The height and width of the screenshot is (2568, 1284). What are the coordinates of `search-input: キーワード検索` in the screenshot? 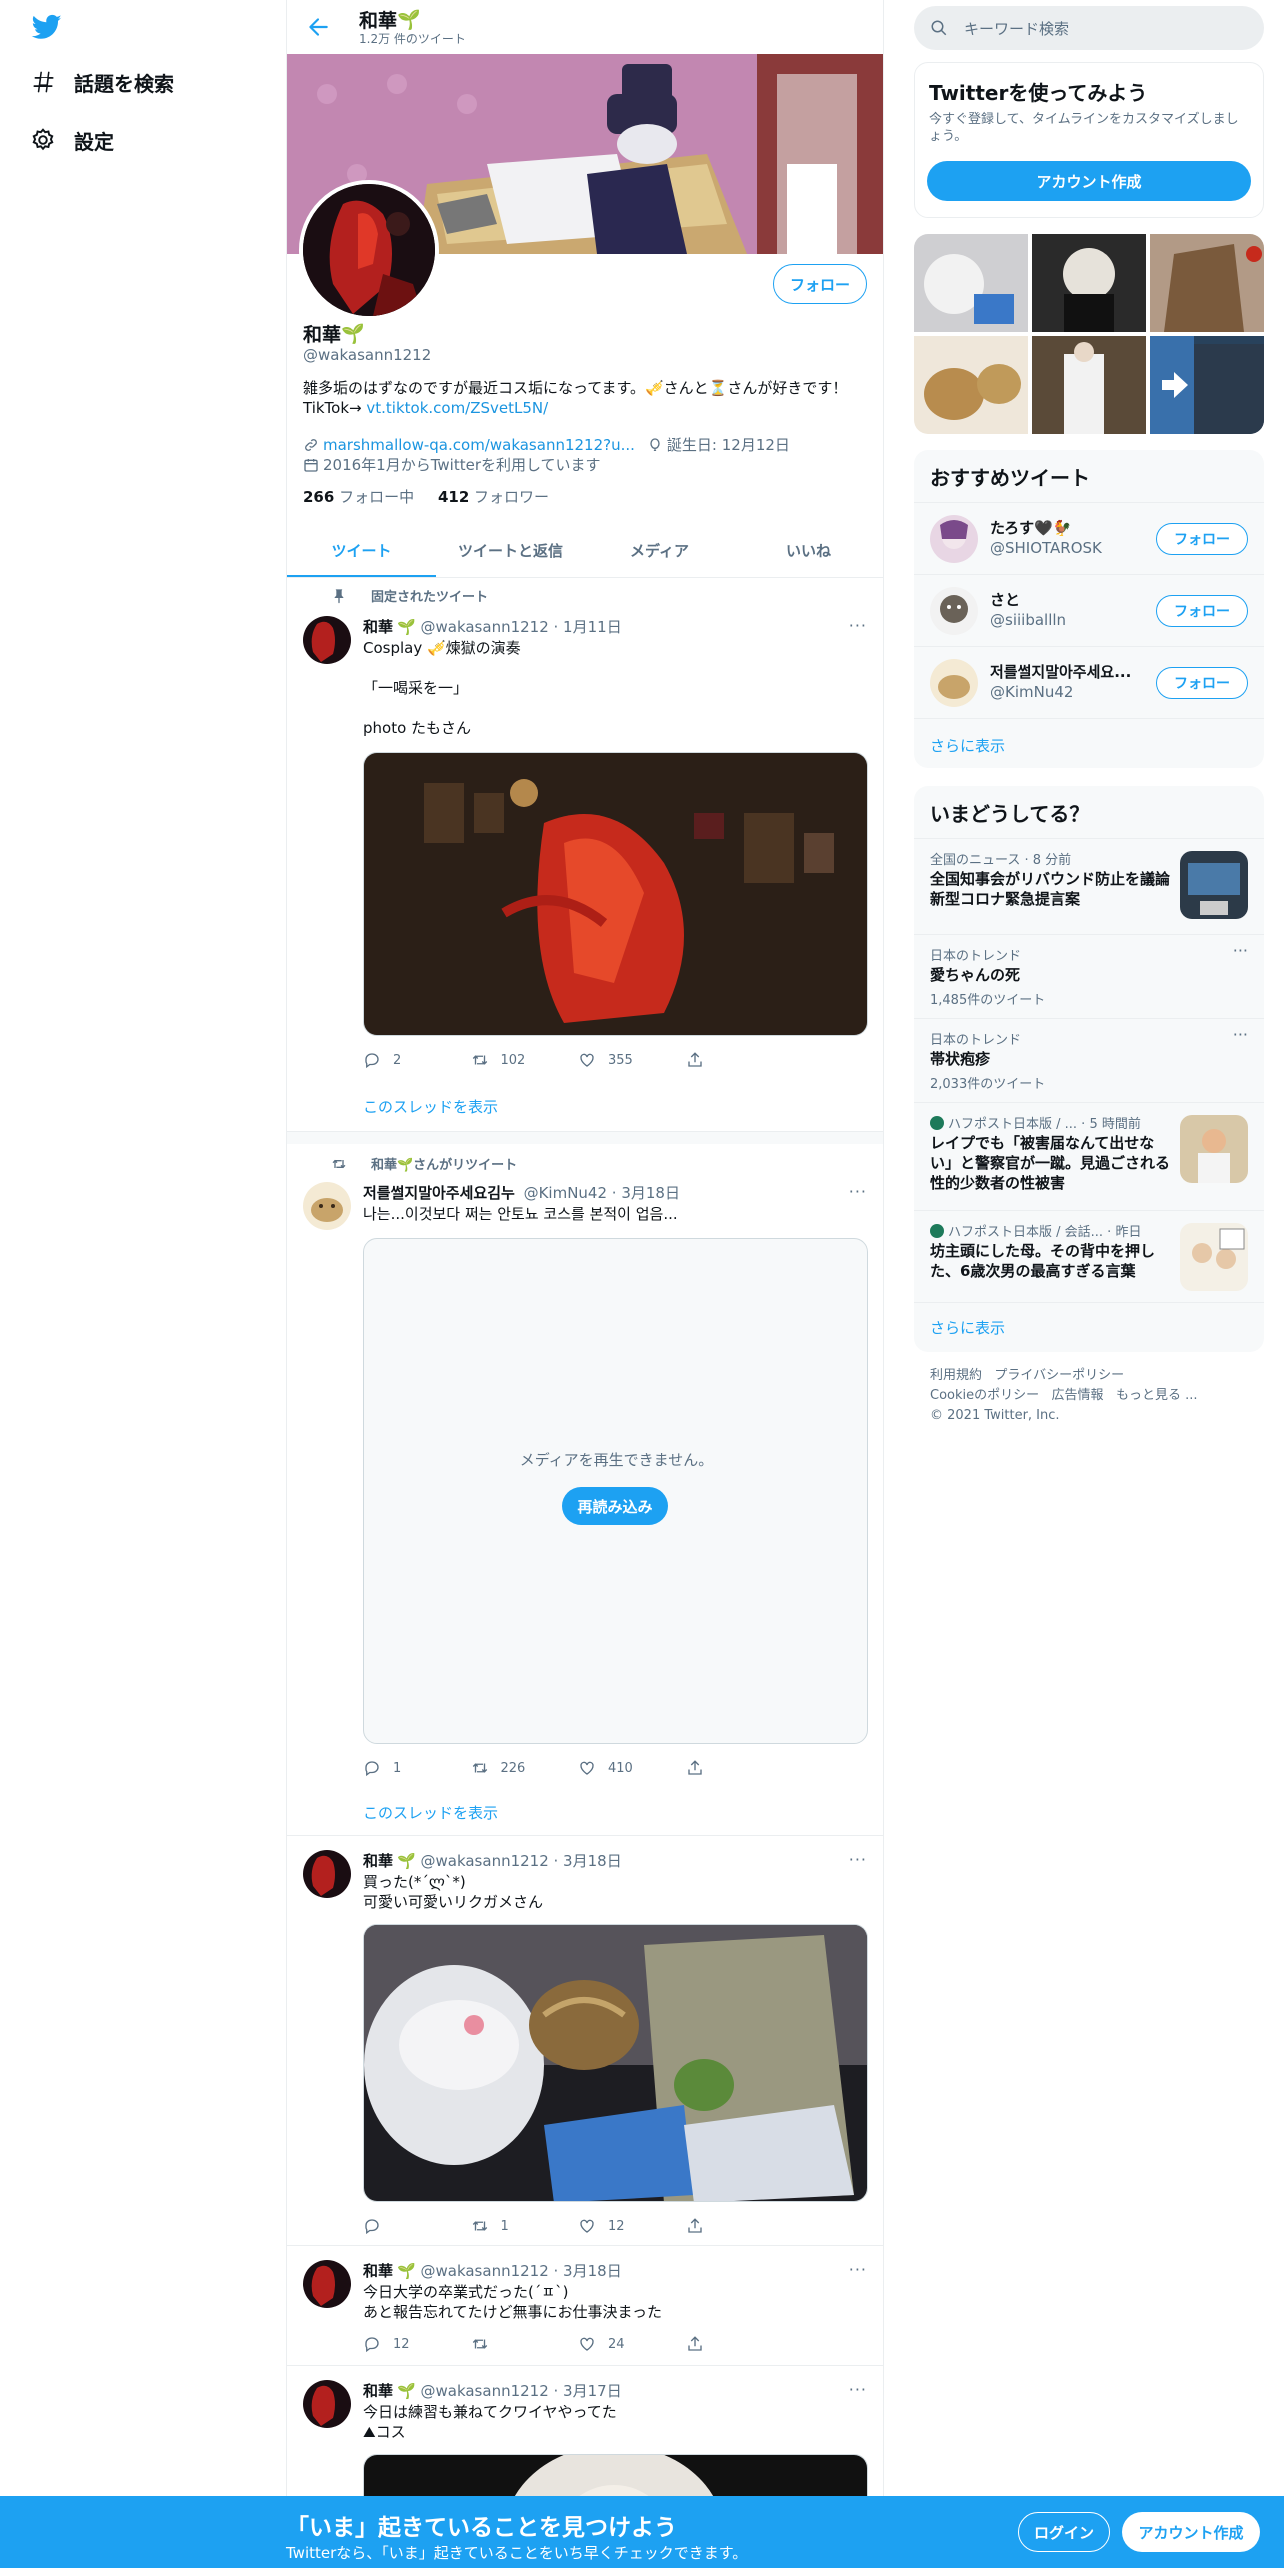 It's located at (1089, 28).